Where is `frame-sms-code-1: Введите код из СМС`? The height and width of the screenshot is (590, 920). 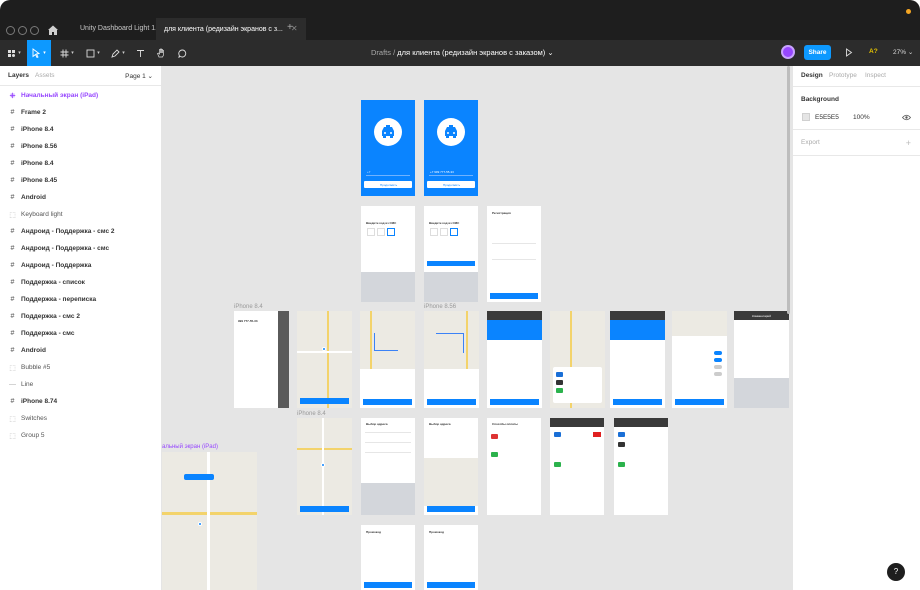 frame-sms-code-1: Введите код из СМС is located at coordinates (388, 254).